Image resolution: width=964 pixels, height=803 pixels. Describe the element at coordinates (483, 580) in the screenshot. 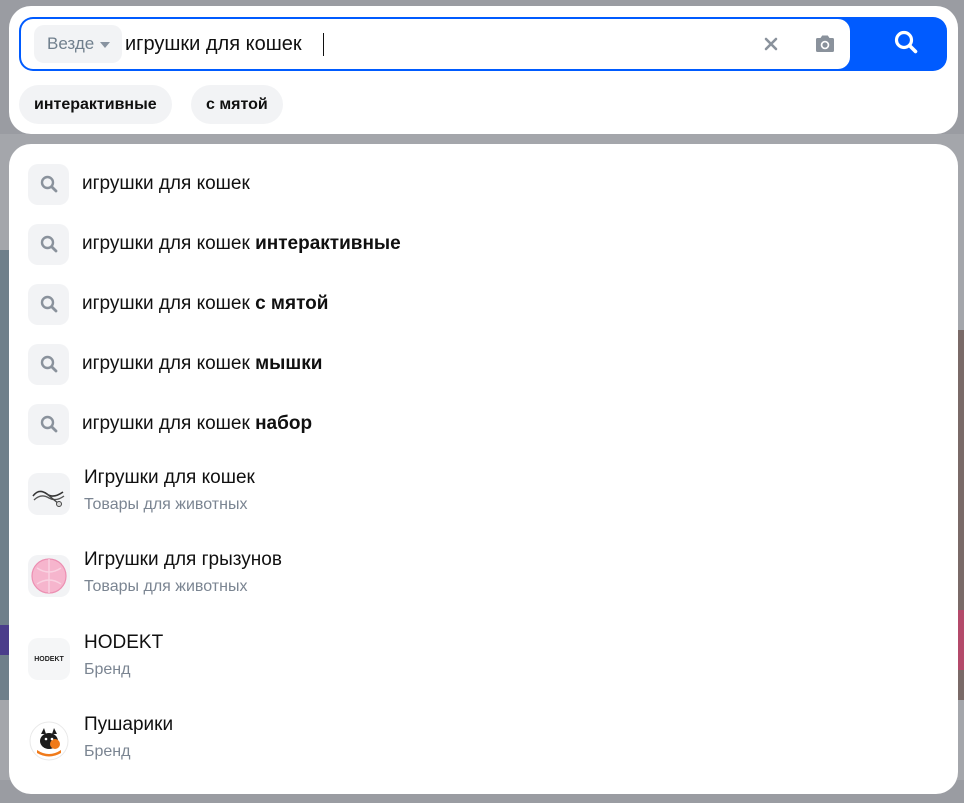

I see `category-suggestion: Игрушки для грызунов Товары для животных` at that location.